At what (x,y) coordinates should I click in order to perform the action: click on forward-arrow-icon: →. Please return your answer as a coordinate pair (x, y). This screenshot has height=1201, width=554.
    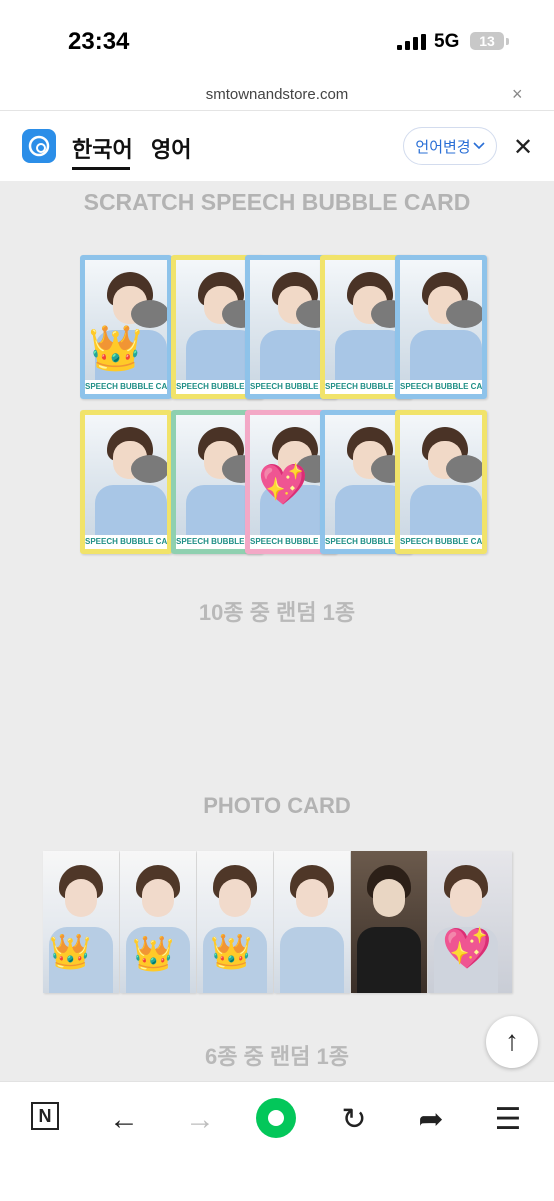
    Looking at the image, I should click on (200, 1120).